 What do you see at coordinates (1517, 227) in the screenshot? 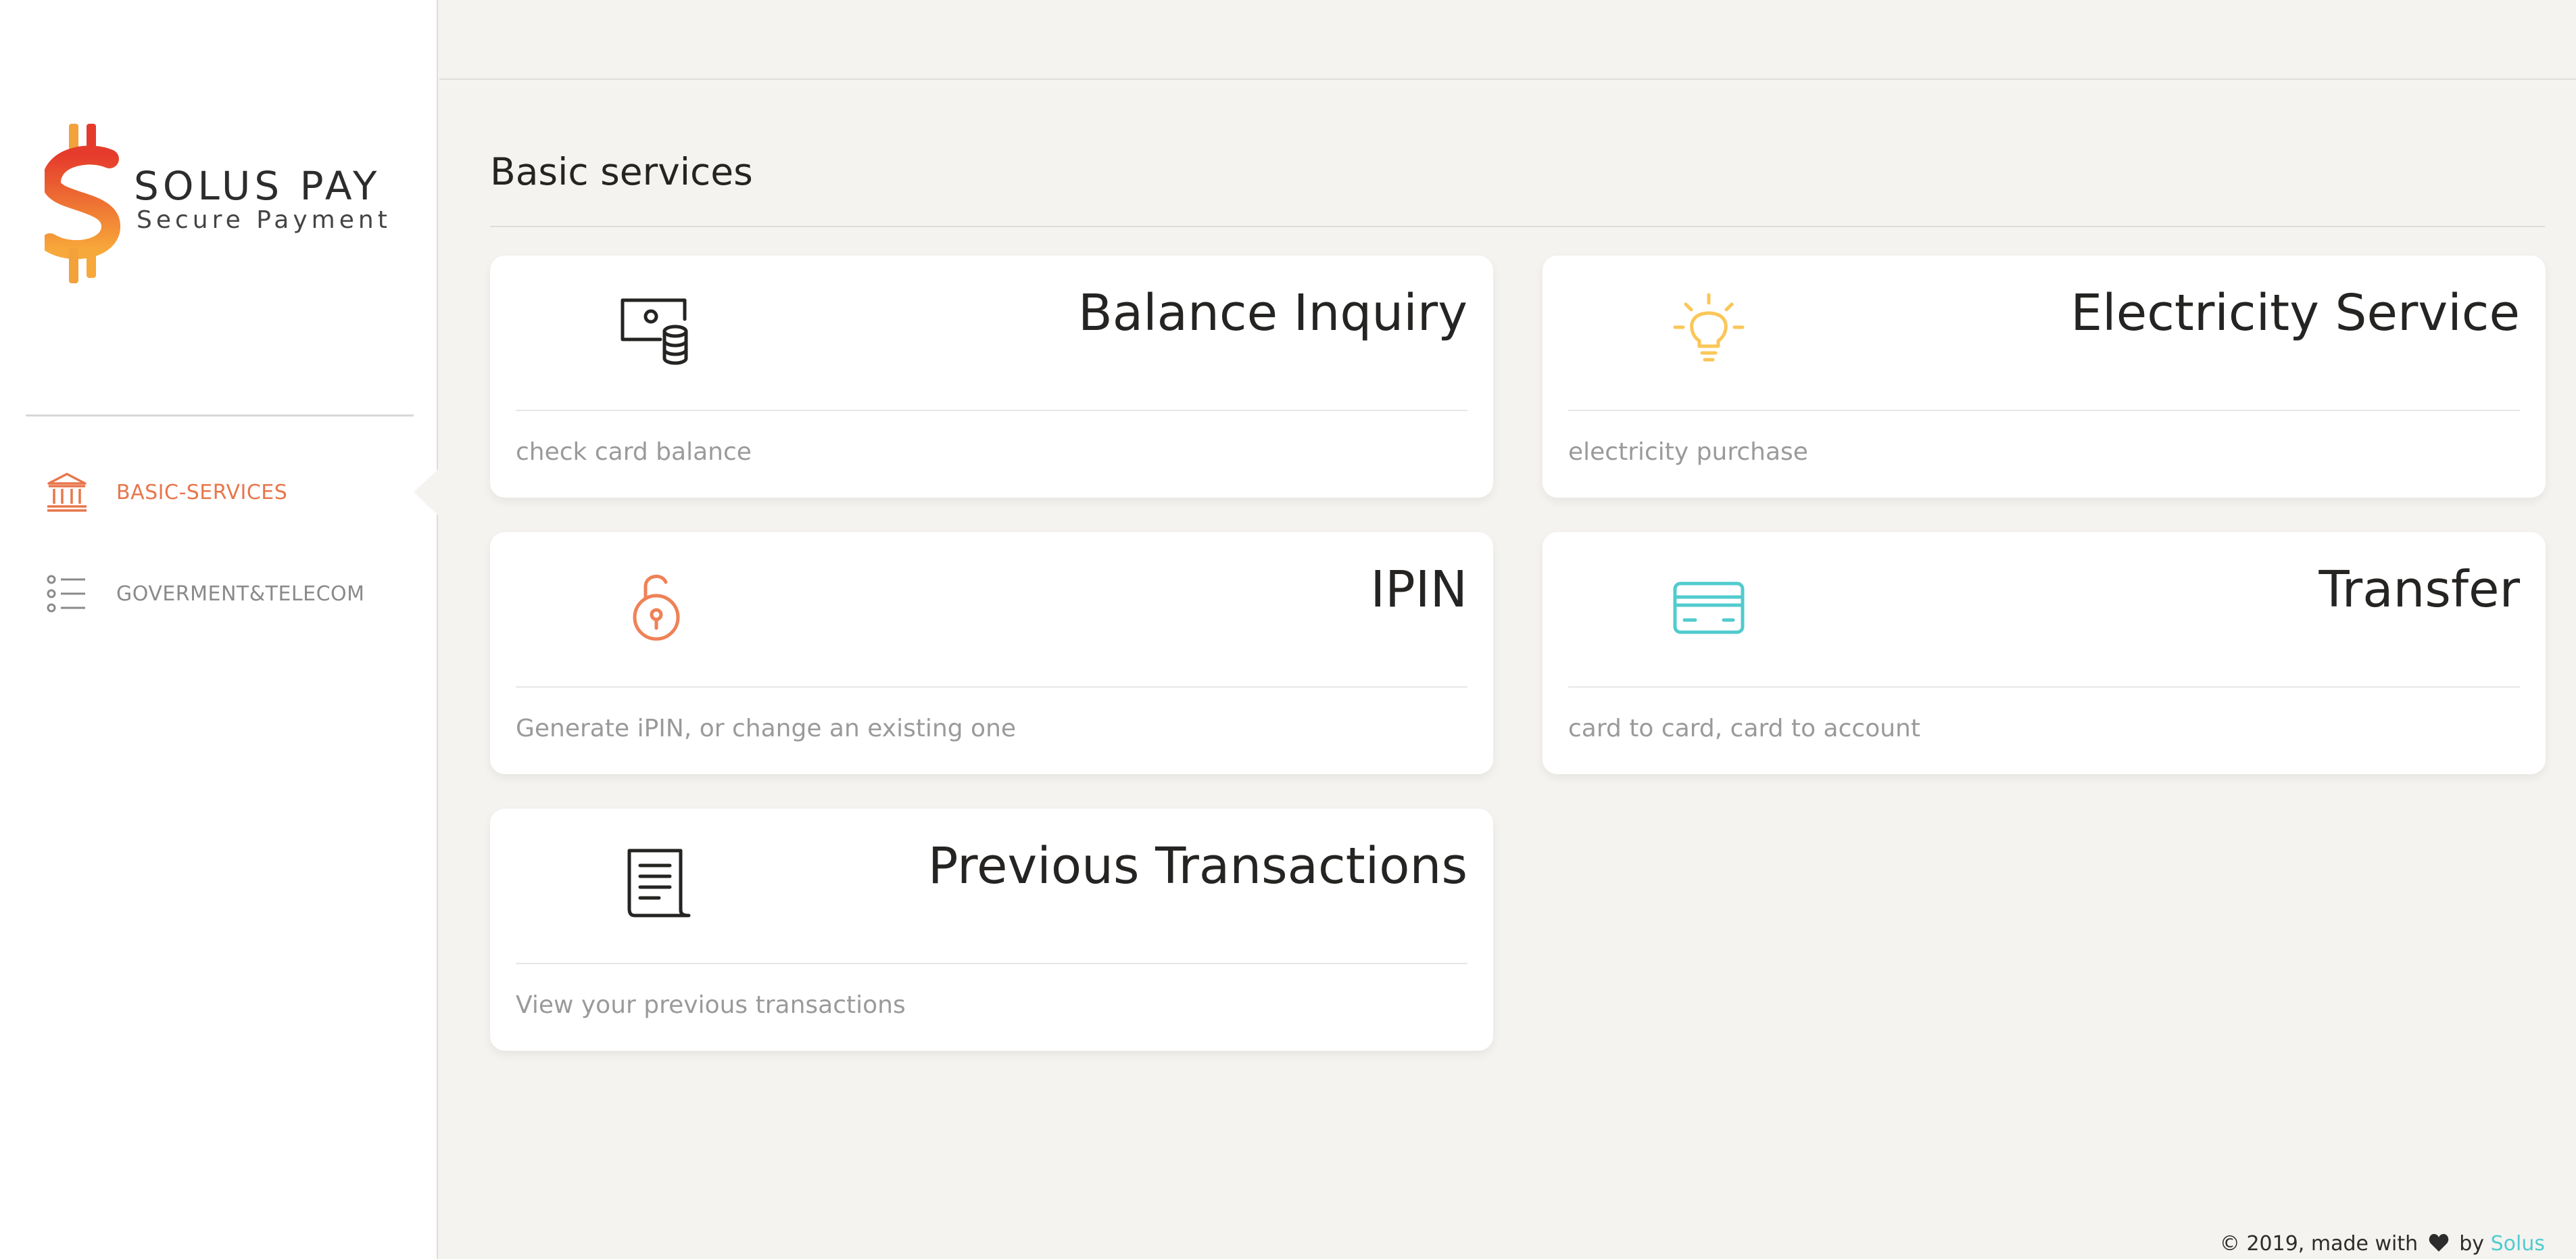
I see `title-divider` at bounding box center [1517, 227].